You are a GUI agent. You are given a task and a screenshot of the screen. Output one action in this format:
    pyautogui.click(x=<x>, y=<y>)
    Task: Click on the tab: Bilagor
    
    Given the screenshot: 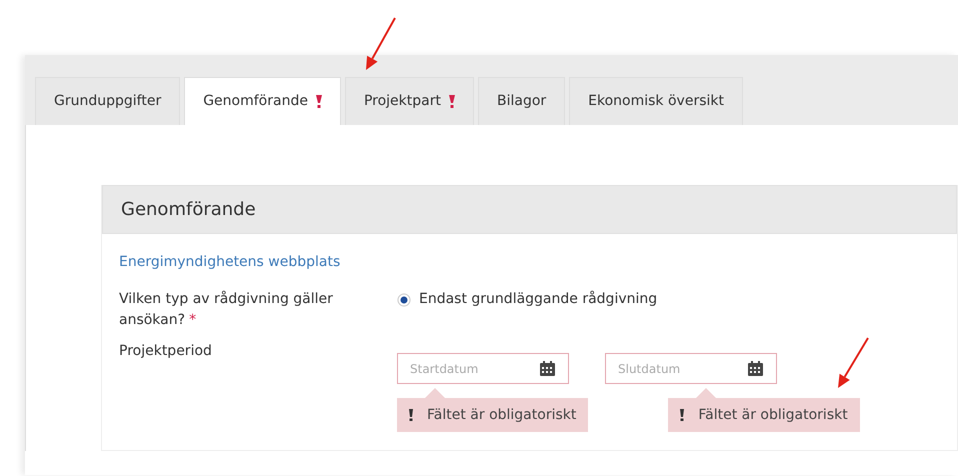 What is the action you would take?
    pyautogui.click(x=522, y=101)
    